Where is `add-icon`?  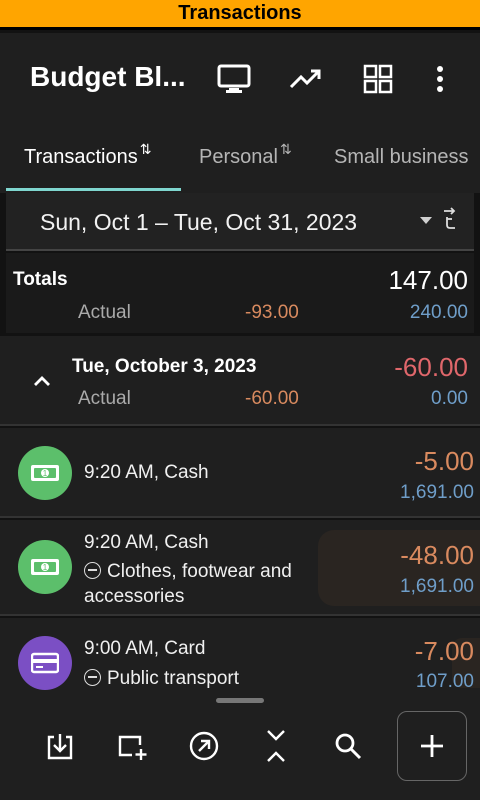
add-icon is located at coordinates (432, 746).